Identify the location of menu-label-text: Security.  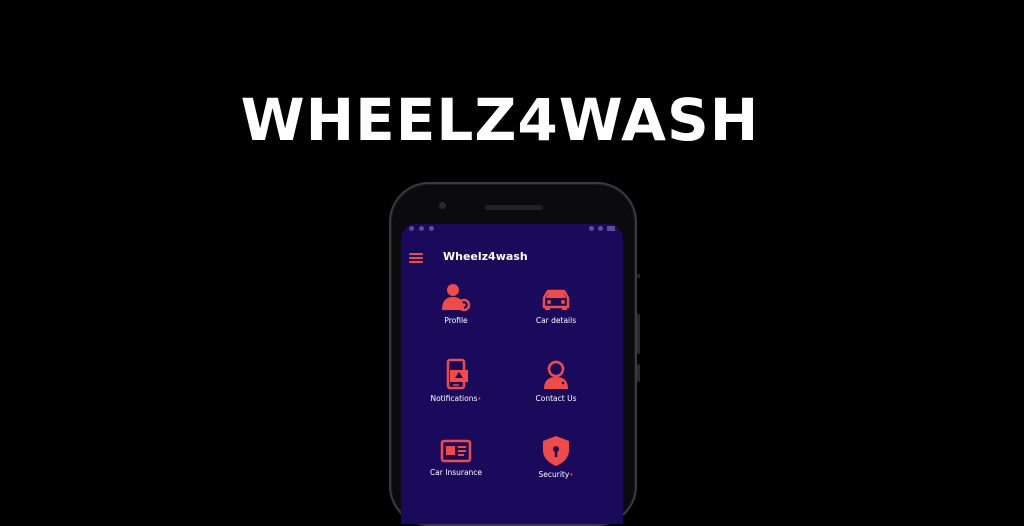
(554, 474).